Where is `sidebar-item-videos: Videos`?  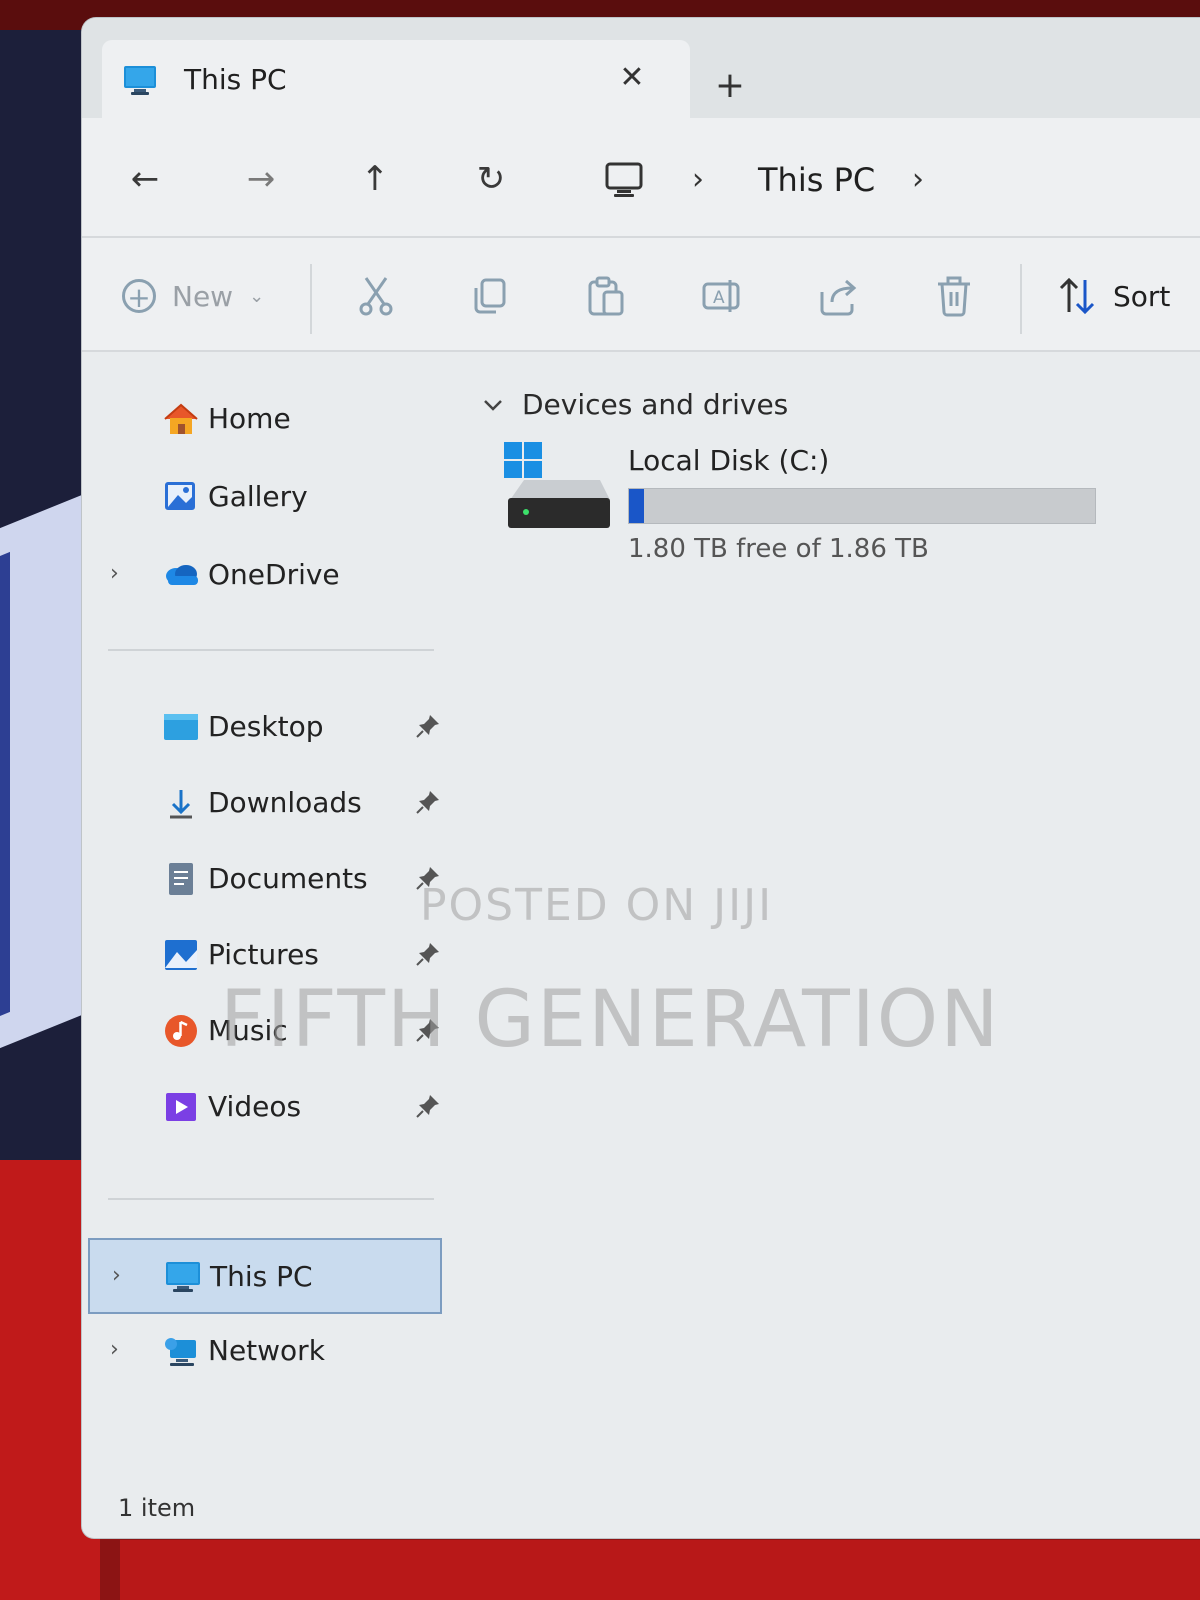 sidebar-item-videos: Videos is located at coordinates (268, 1106).